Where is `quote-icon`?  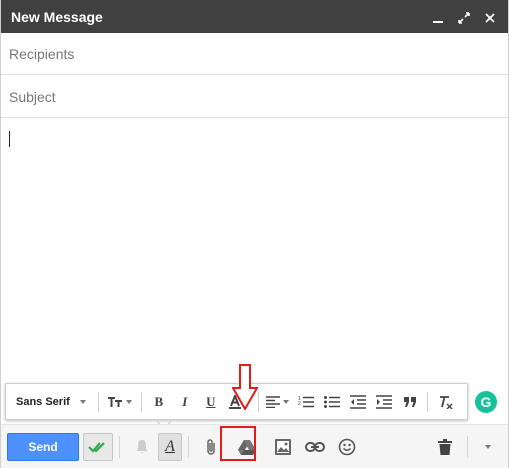 quote-icon is located at coordinates (409, 401).